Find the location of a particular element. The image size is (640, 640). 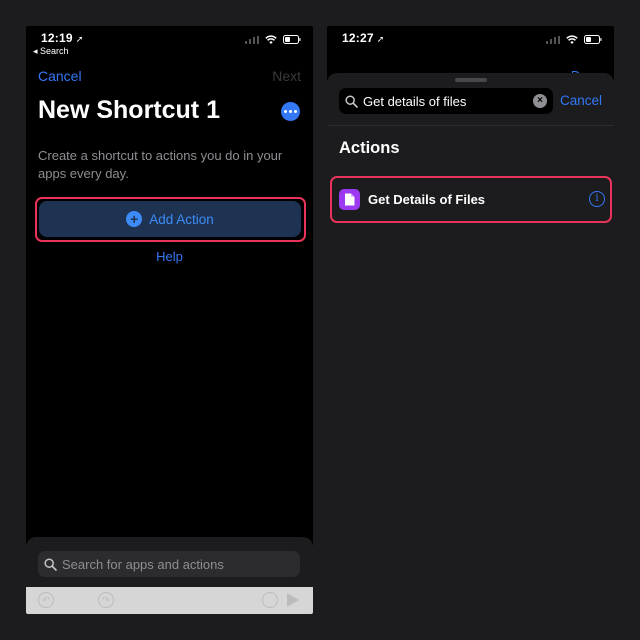

next-button: Next is located at coordinates (286, 76).